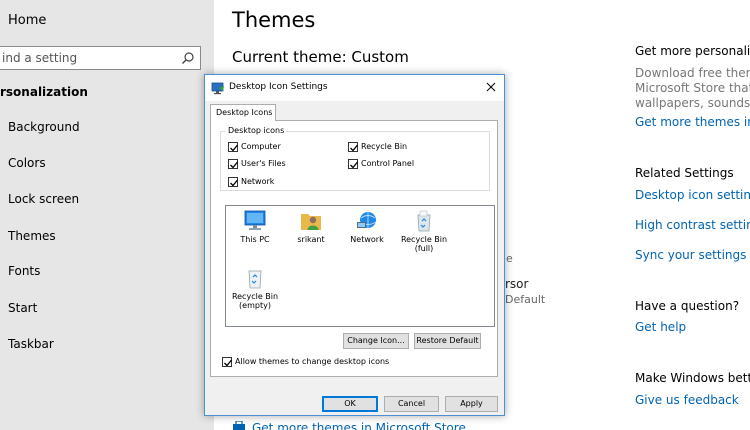  What do you see at coordinates (447, 341) in the screenshot?
I see `restore-default-button: Restore Default` at bounding box center [447, 341].